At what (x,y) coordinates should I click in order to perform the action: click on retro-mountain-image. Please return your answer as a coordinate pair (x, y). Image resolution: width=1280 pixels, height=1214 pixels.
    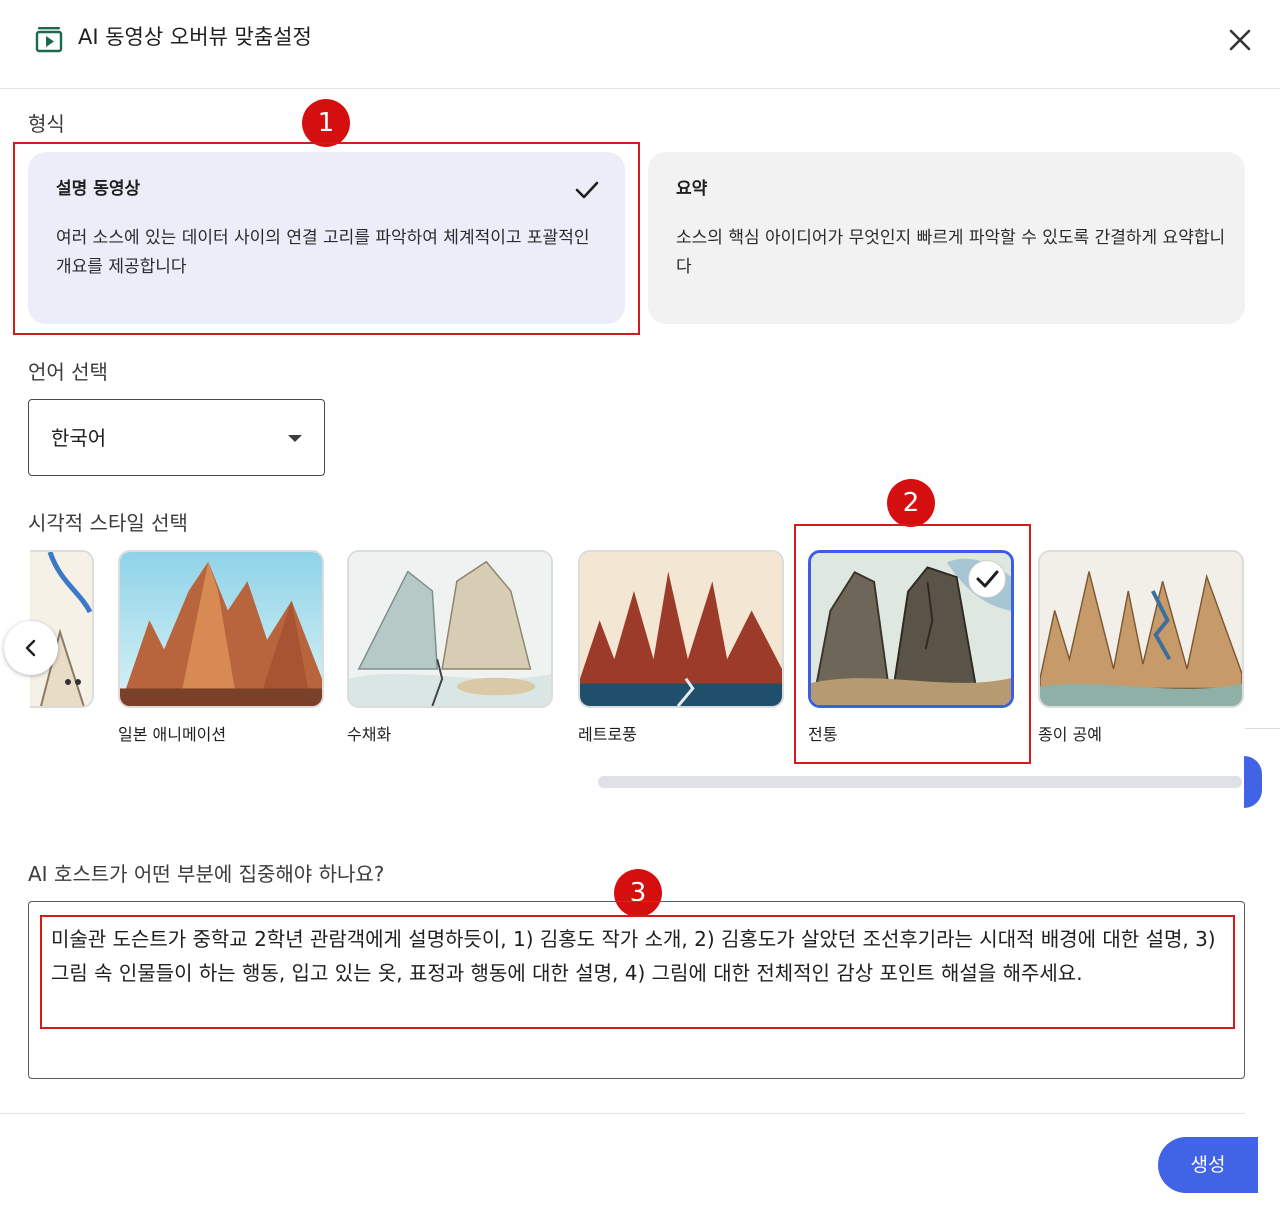
    Looking at the image, I should click on (681, 629).